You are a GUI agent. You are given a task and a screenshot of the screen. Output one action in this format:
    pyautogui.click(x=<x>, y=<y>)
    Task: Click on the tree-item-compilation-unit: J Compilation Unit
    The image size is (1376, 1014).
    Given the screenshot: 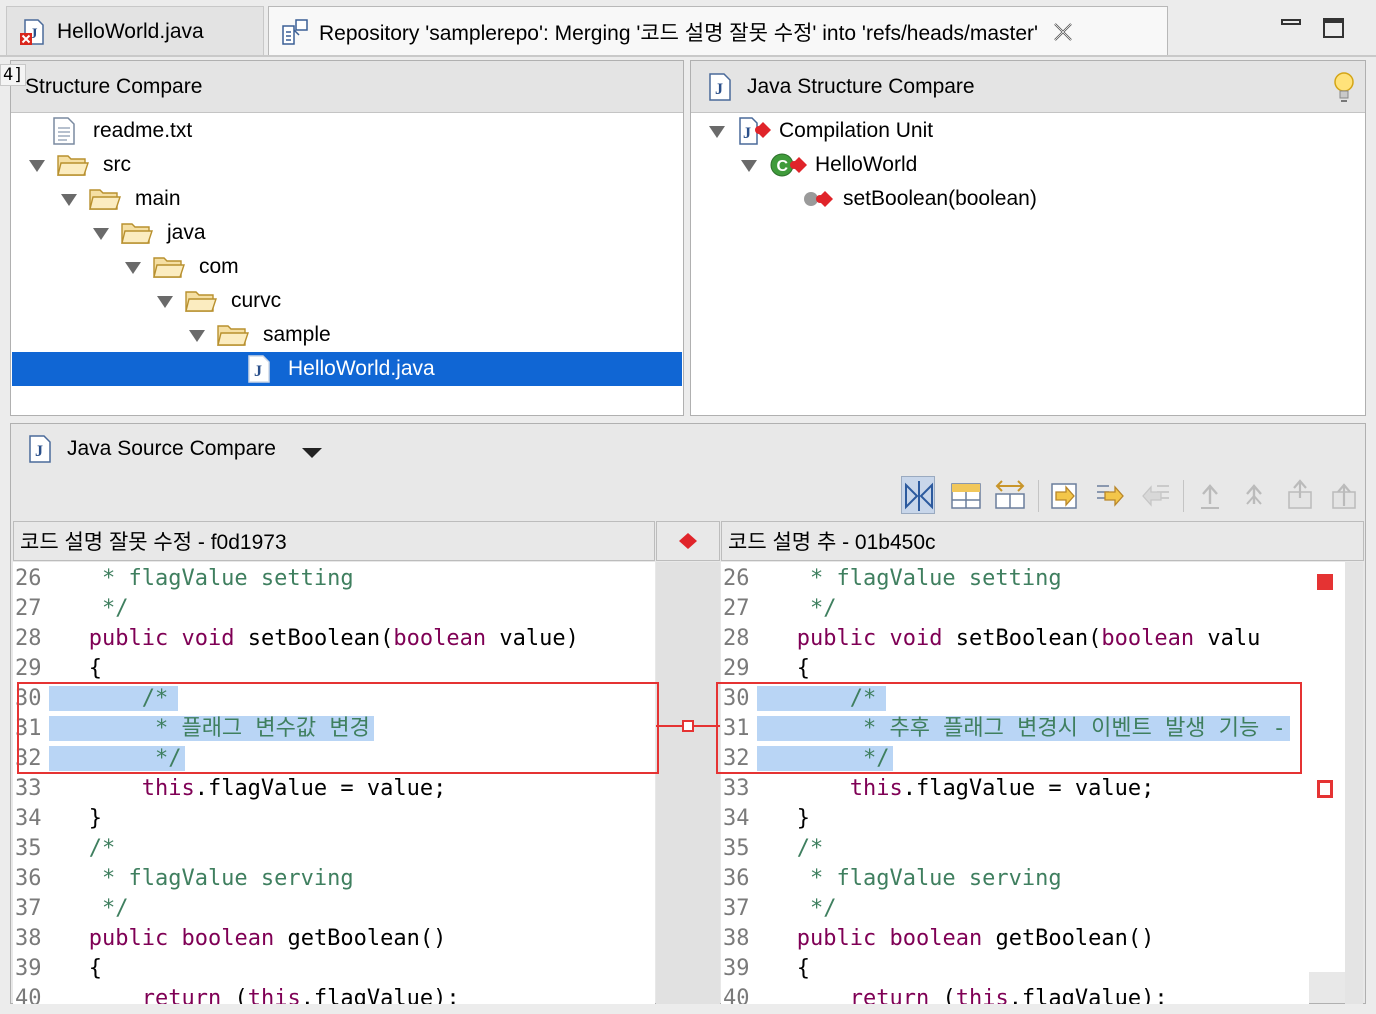 What is the action you would take?
    pyautogui.click(x=820, y=131)
    